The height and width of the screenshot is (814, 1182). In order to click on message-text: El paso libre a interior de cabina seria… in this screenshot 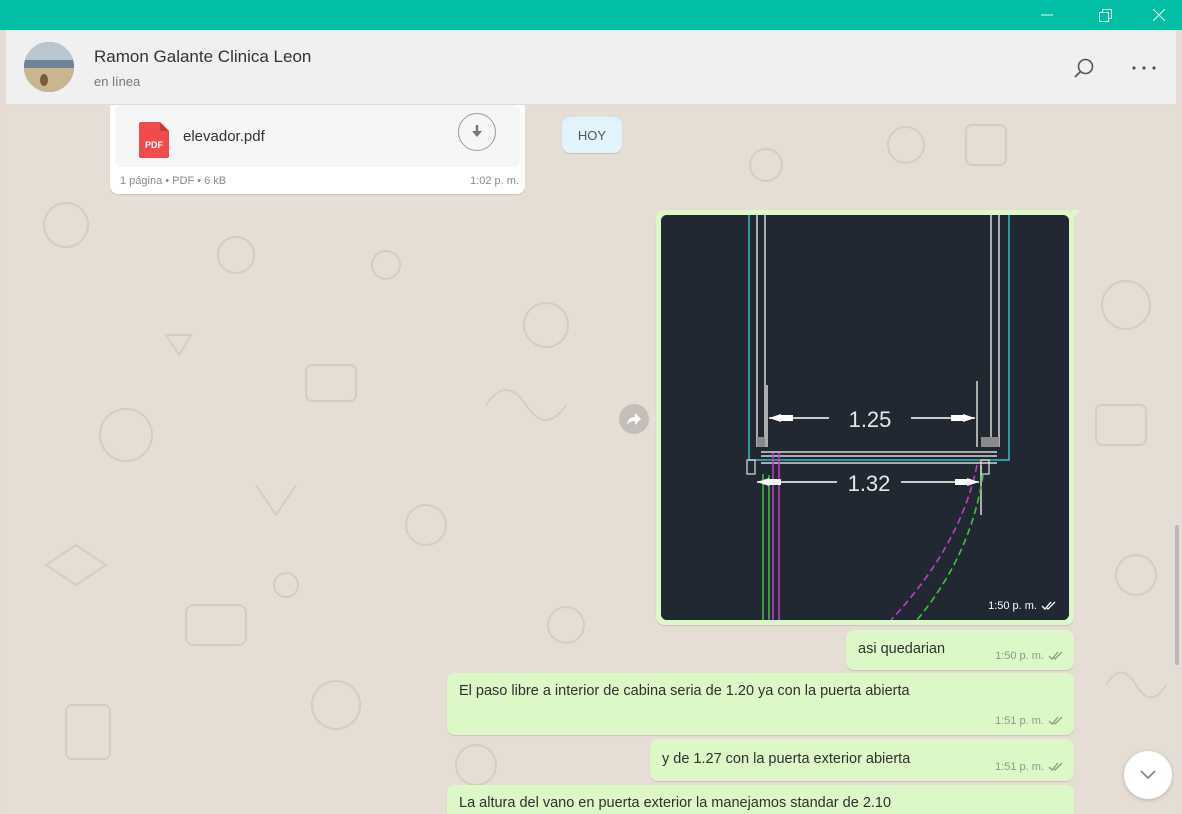, I will do `click(684, 691)`.